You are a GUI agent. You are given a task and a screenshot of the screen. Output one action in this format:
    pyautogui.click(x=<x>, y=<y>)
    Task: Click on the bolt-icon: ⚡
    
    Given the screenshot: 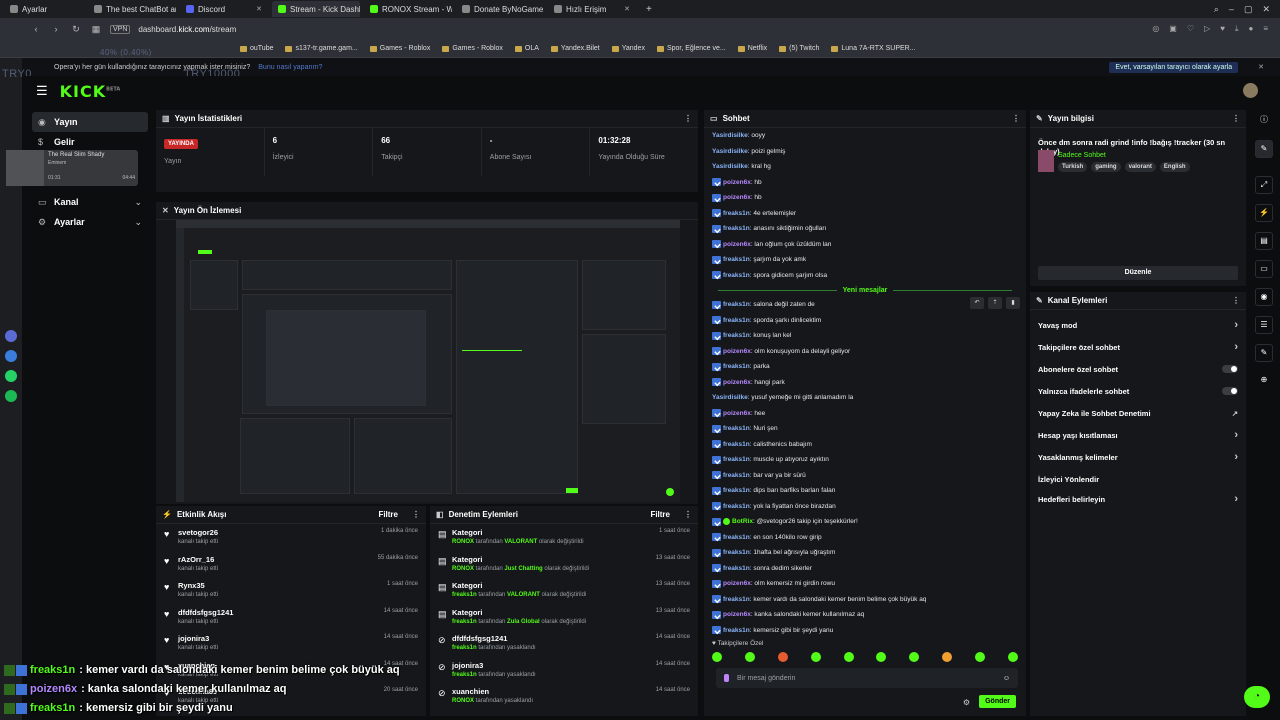 What is the action you would take?
    pyautogui.click(x=1264, y=213)
    